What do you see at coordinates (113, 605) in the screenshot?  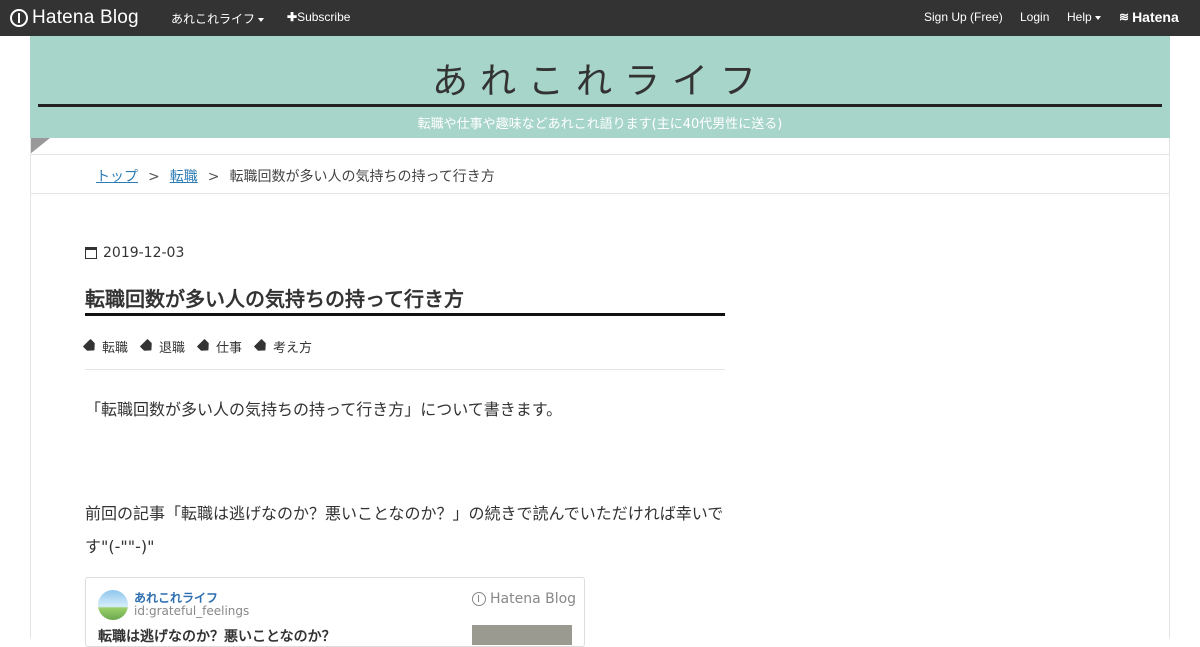 I see `avatar` at bounding box center [113, 605].